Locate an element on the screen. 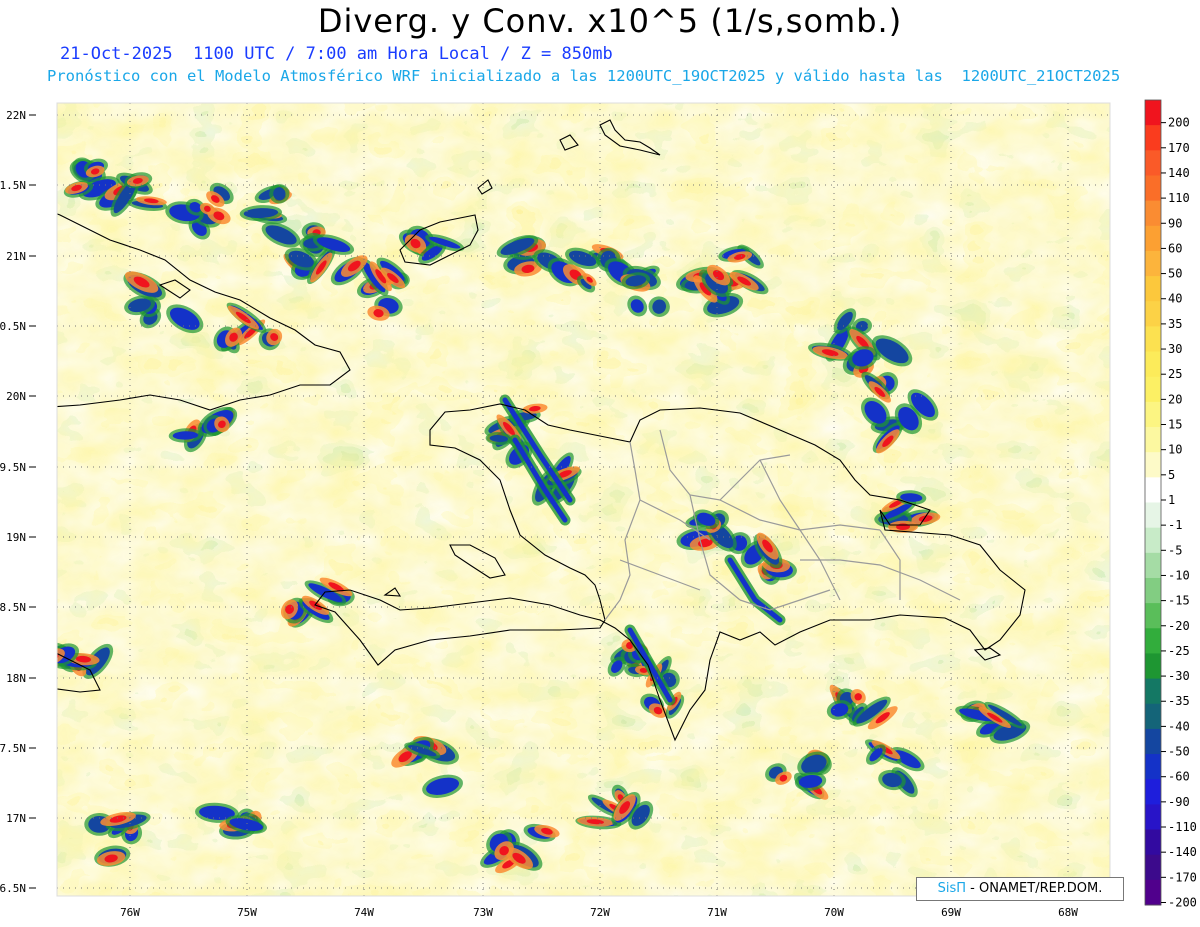  lat-label: 21N is located at coordinates (16, 256).